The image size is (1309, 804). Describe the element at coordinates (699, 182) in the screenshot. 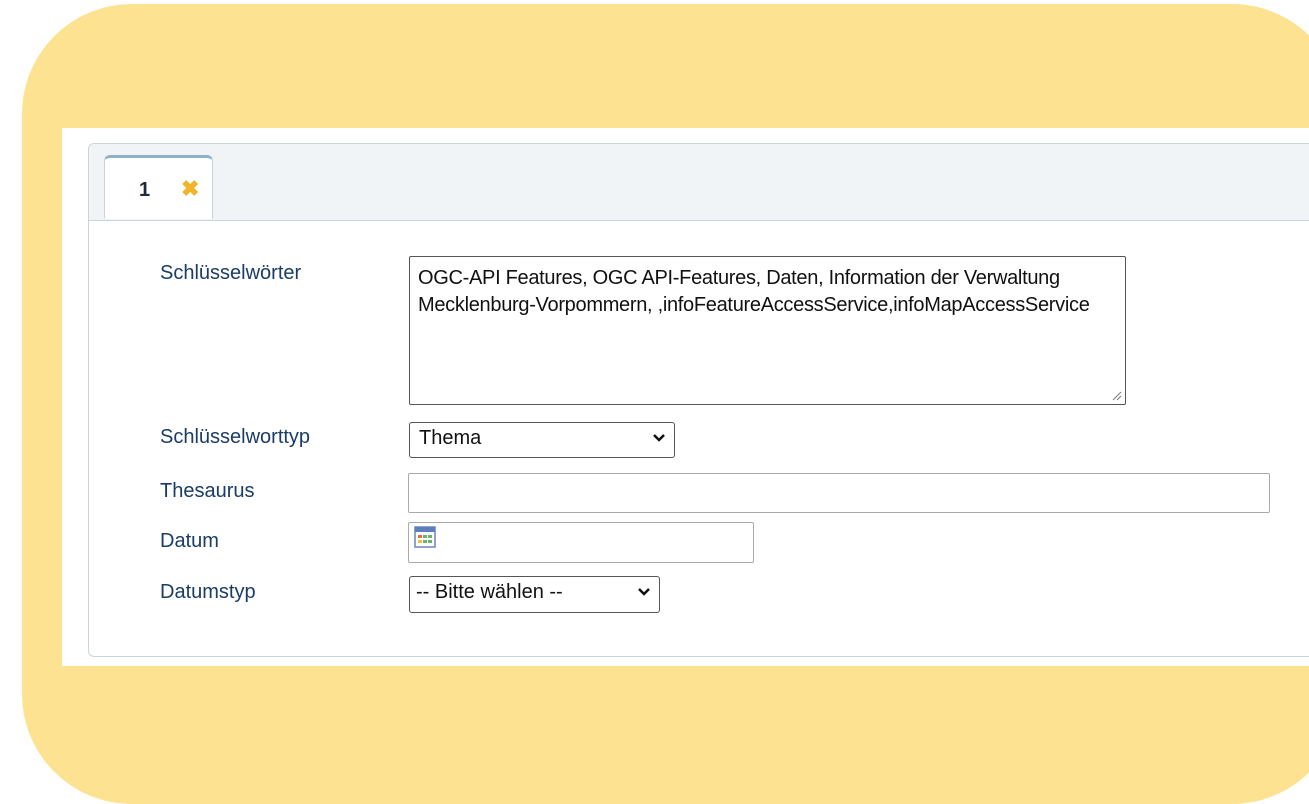

I see `tab-bar: 1 ✖` at that location.